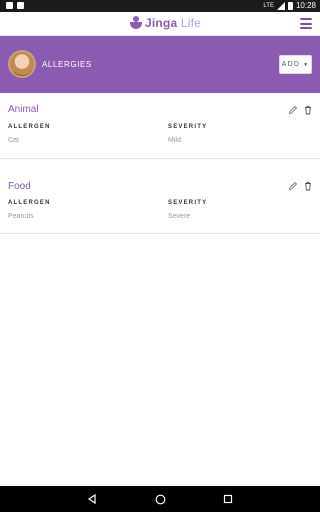 Image resolution: width=320 pixels, height=512 pixels. I want to click on status-indicators: LTE 10:28, so click(289, 6).